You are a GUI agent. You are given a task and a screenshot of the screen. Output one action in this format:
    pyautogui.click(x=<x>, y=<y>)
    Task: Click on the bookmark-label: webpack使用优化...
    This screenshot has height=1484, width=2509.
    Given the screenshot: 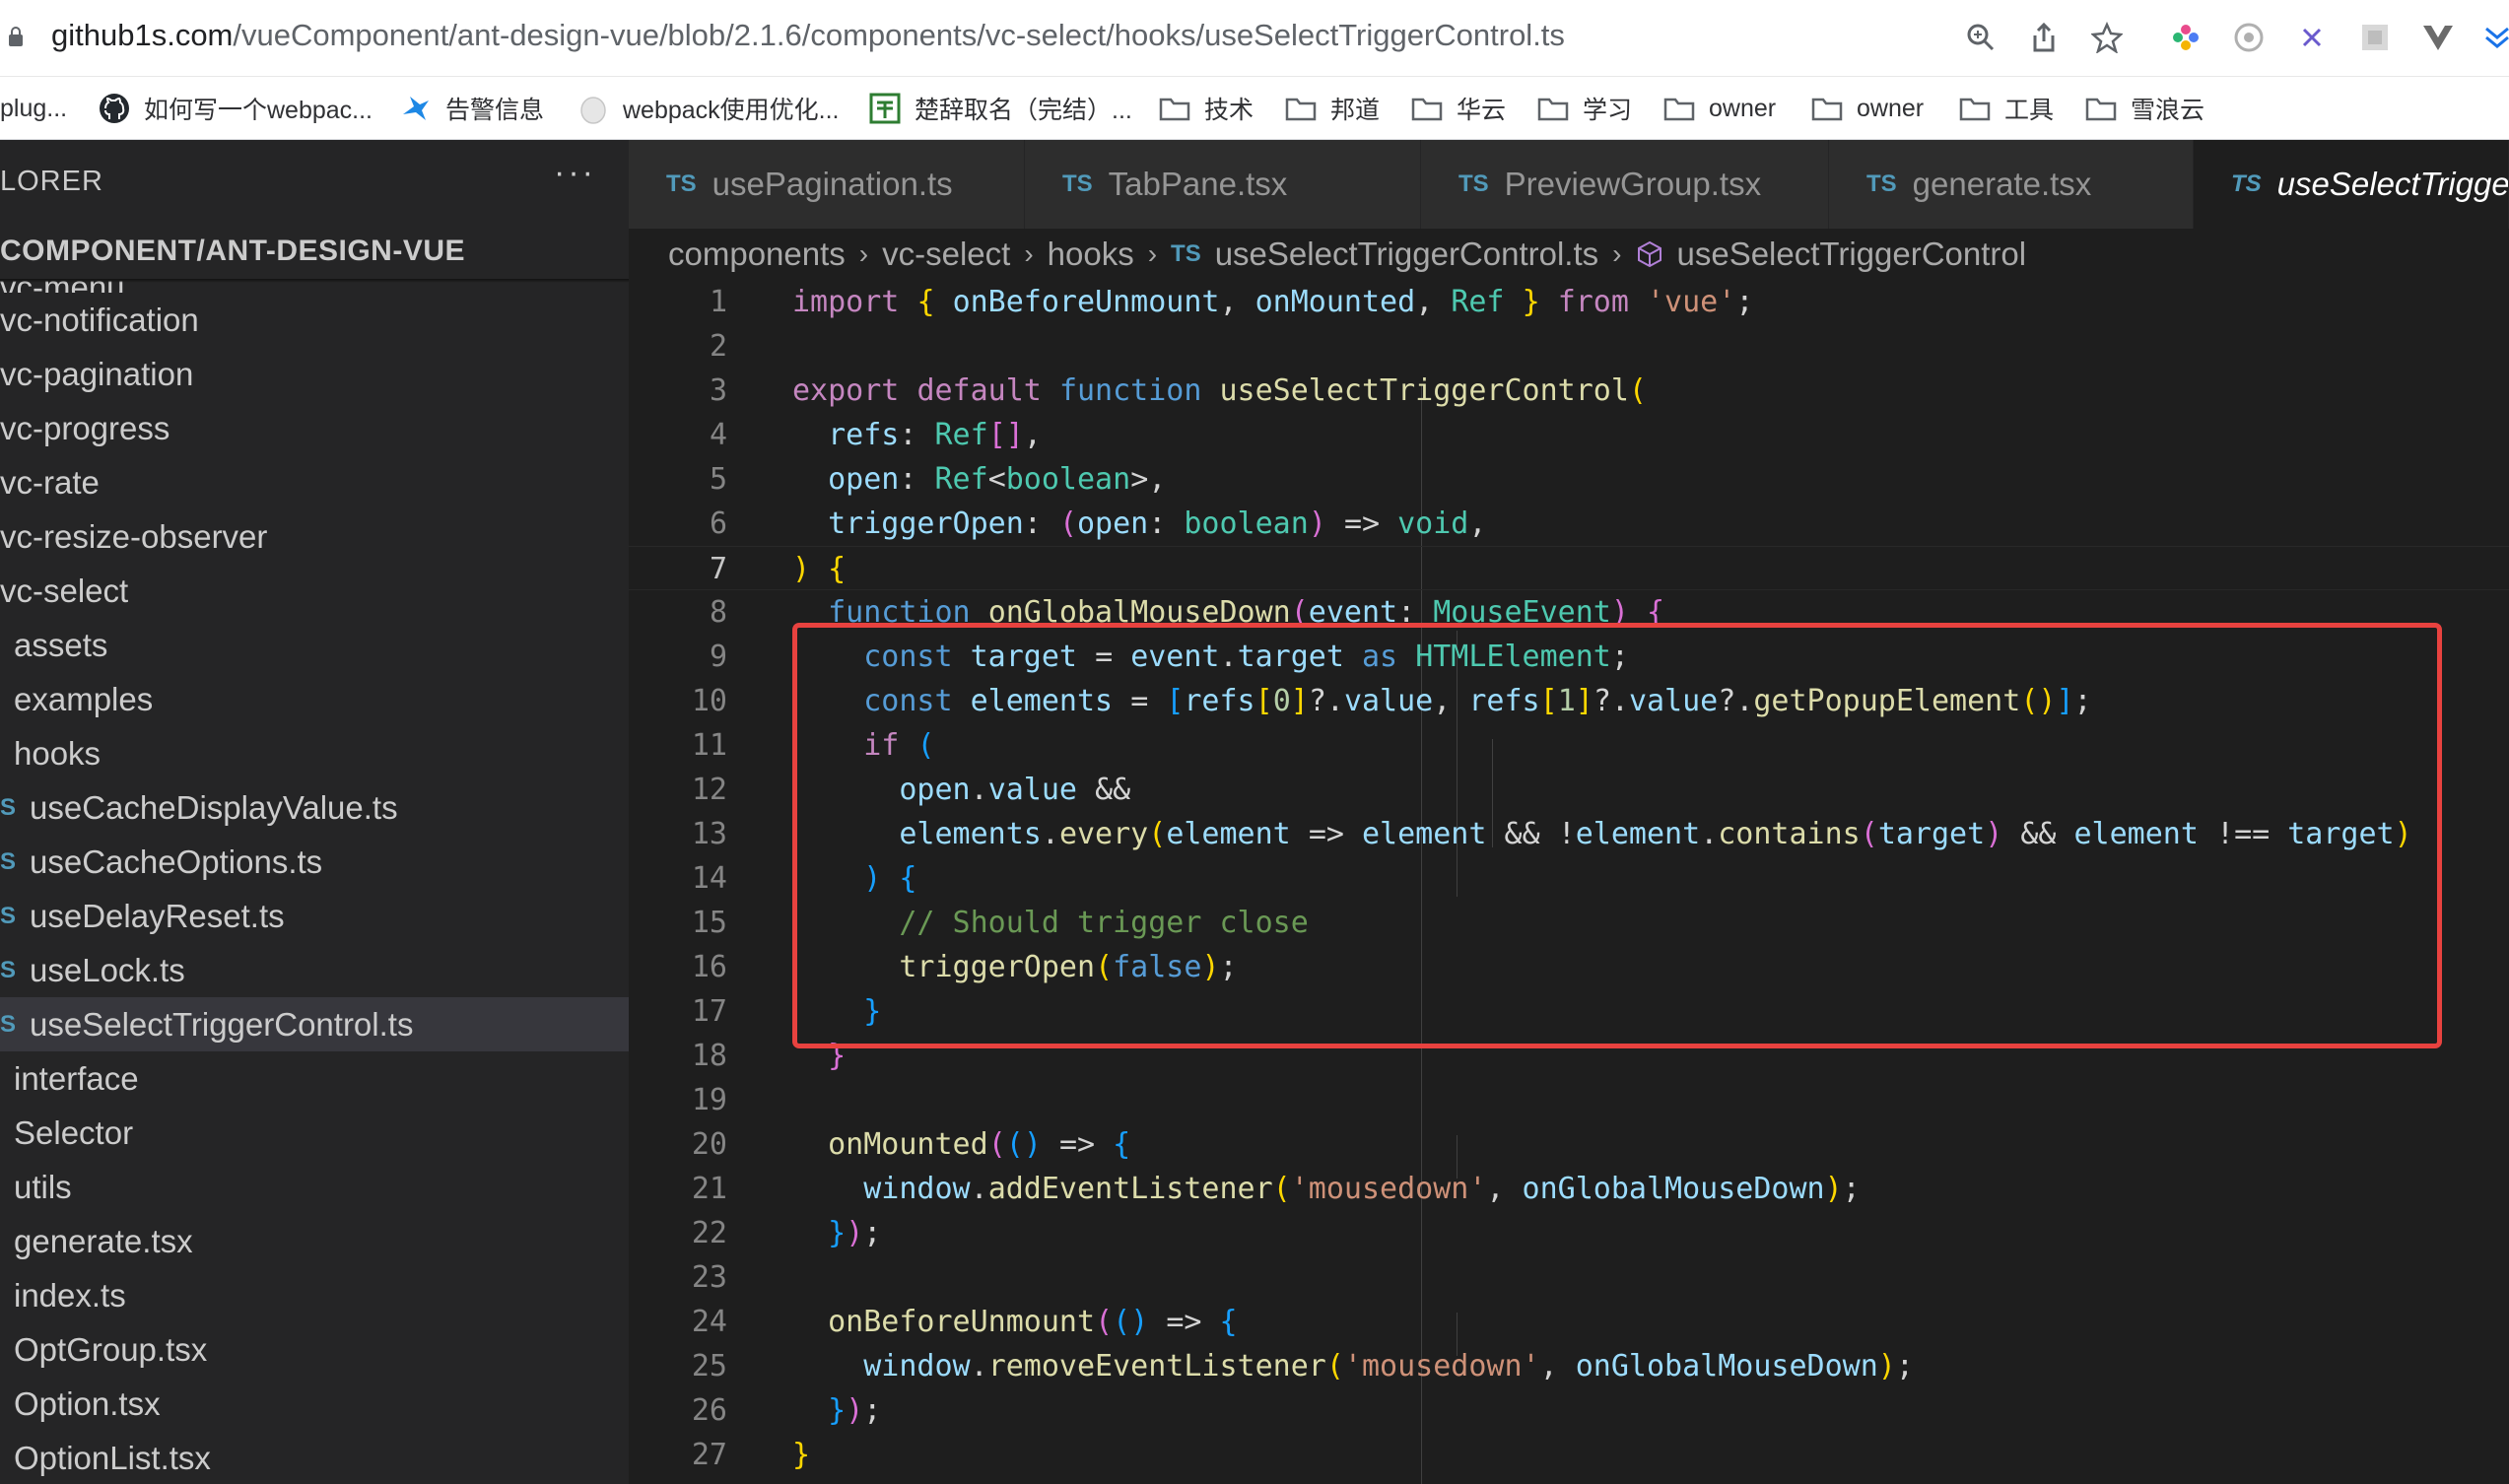 What is the action you would take?
    pyautogui.click(x=731, y=110)
    